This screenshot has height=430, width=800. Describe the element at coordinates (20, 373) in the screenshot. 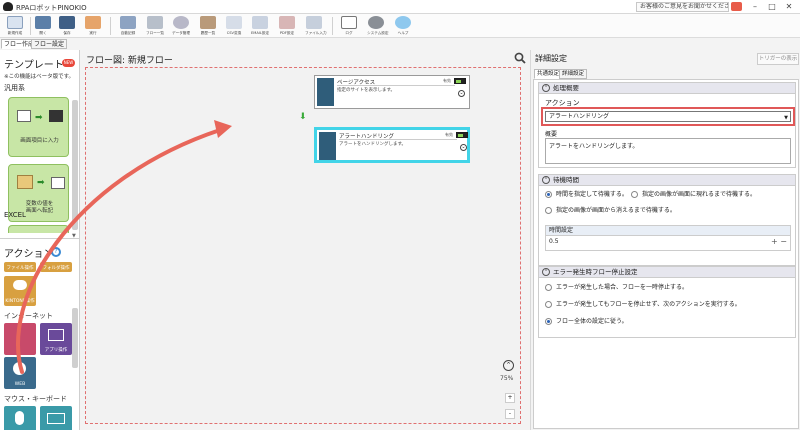

I see `web-tile: WEB` at that location.